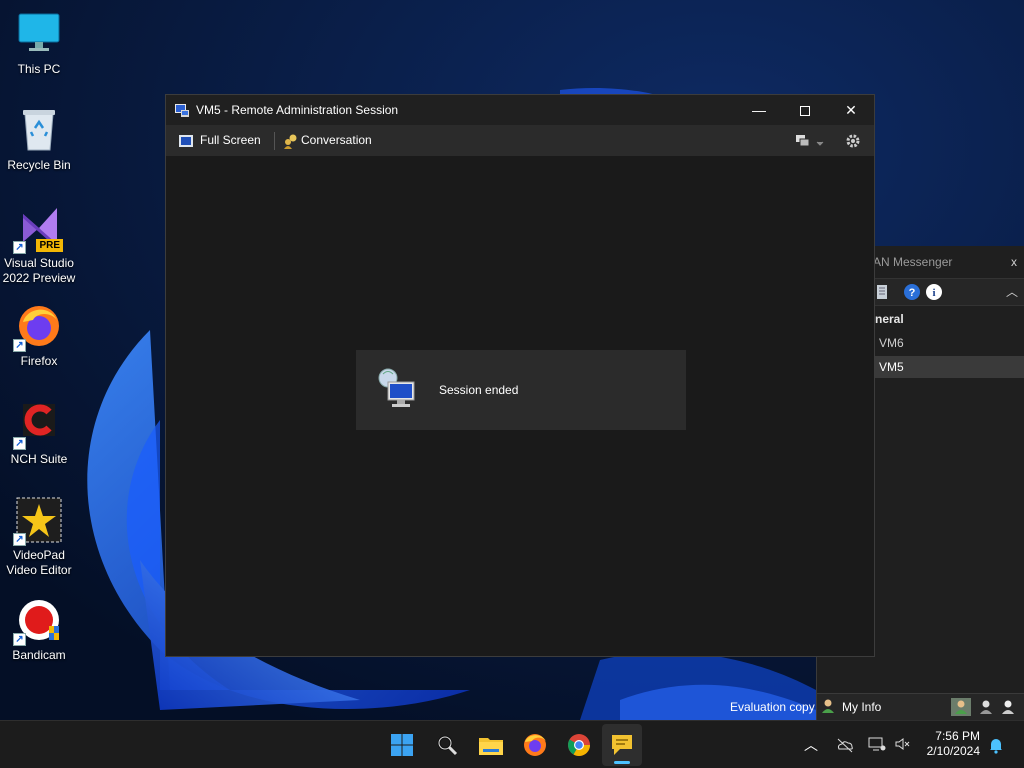 This screenshot has height=768, width=1024. I want to click on status-away-button, so click(986, 707).